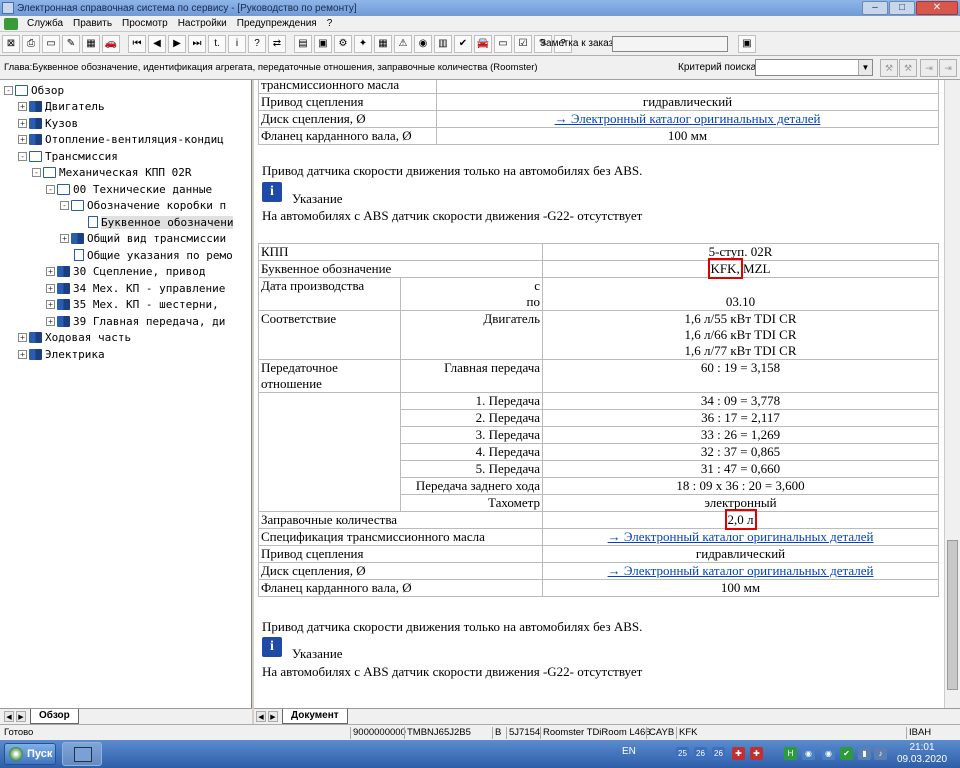 The height and width of the screenshot is (768, 960). What do you see at coordinates (34, 90) in the screenshot?
I see `tree-item-overview: - Обзор` at bounding box center [34, 90].